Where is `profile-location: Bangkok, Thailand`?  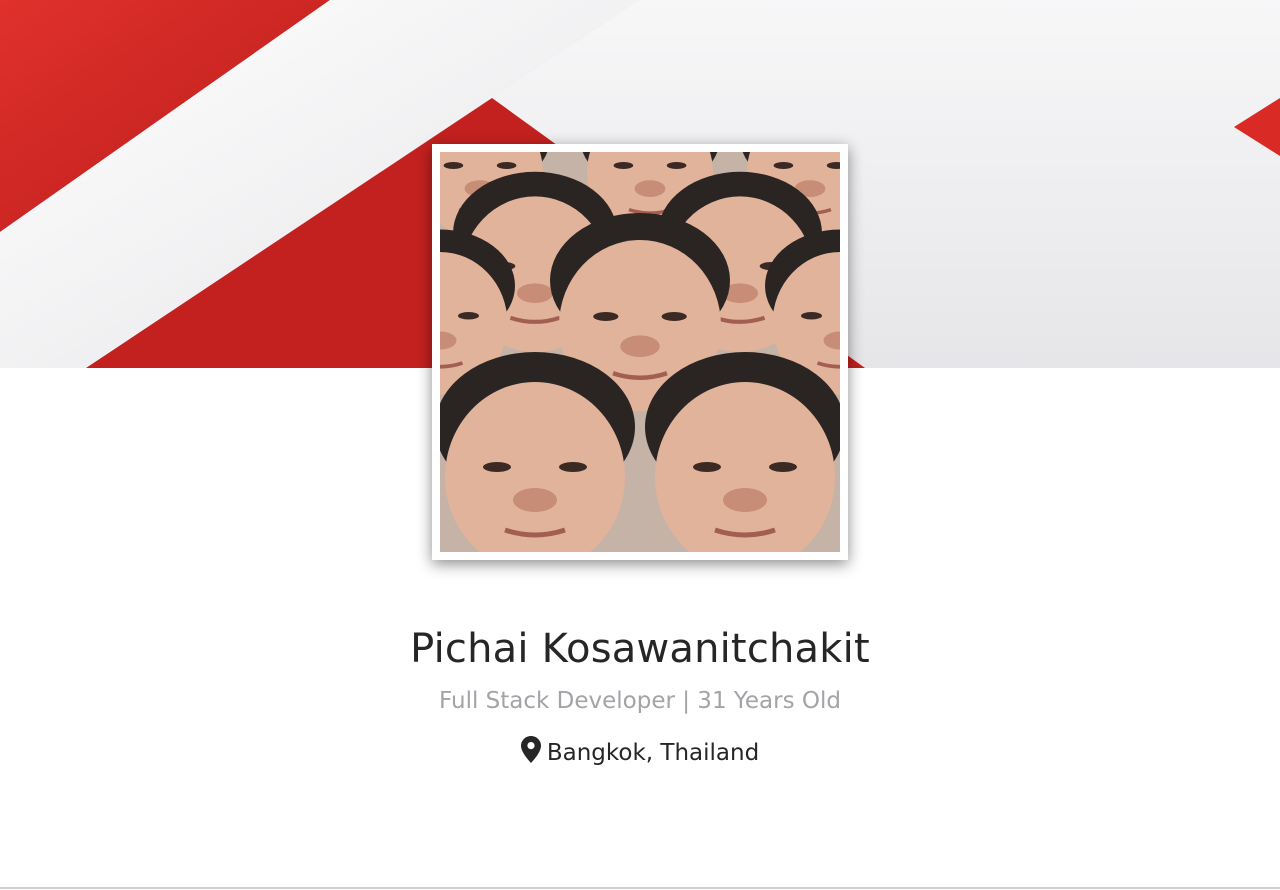
profile-location: Bangkok, Thailand is located at coordinates (640, 751).